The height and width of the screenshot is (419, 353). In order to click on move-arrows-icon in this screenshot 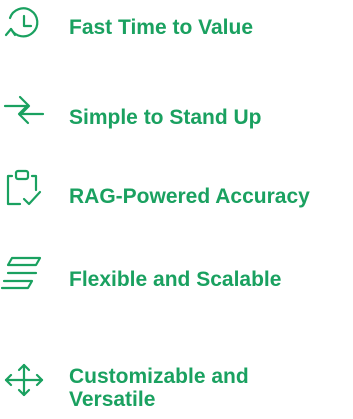, I will do `click(24, 380)`.